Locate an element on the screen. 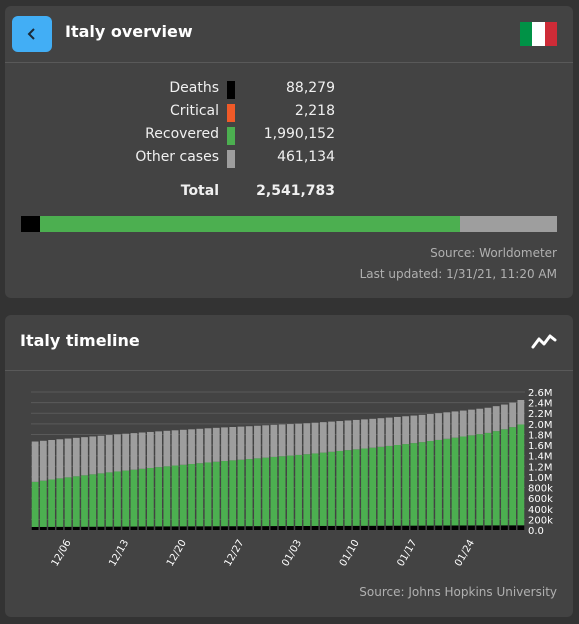  overview-title: Italy overview is located at coordinates (129, 31).